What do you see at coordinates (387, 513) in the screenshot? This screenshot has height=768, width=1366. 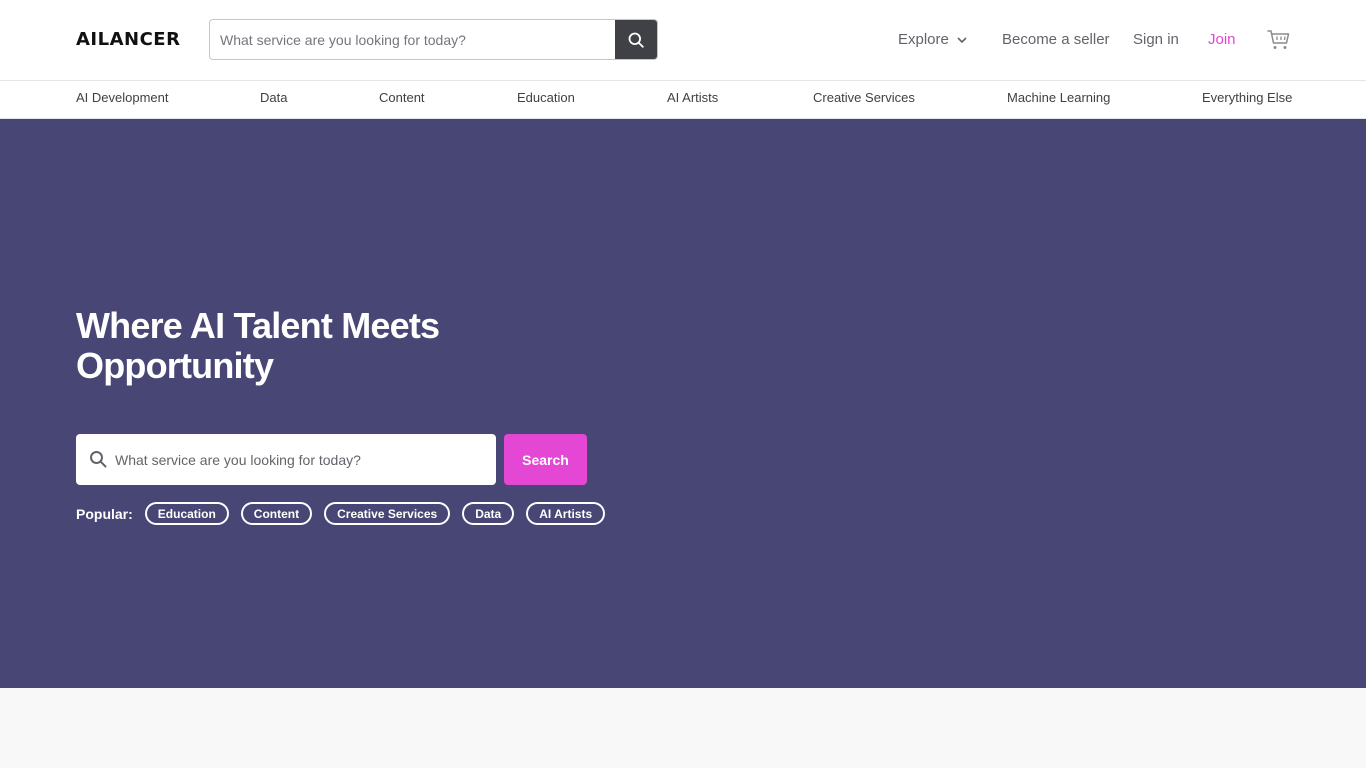 I see `popular-tag-creative-services: Creative Services` at bounding box center [387, 513].